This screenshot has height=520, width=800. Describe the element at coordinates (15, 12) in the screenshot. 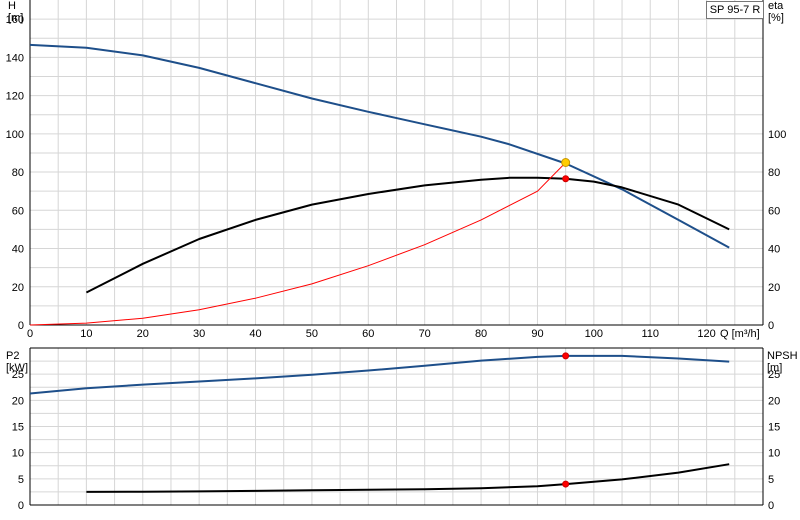

I see `top-left-axis-label: H [m]` at that location.